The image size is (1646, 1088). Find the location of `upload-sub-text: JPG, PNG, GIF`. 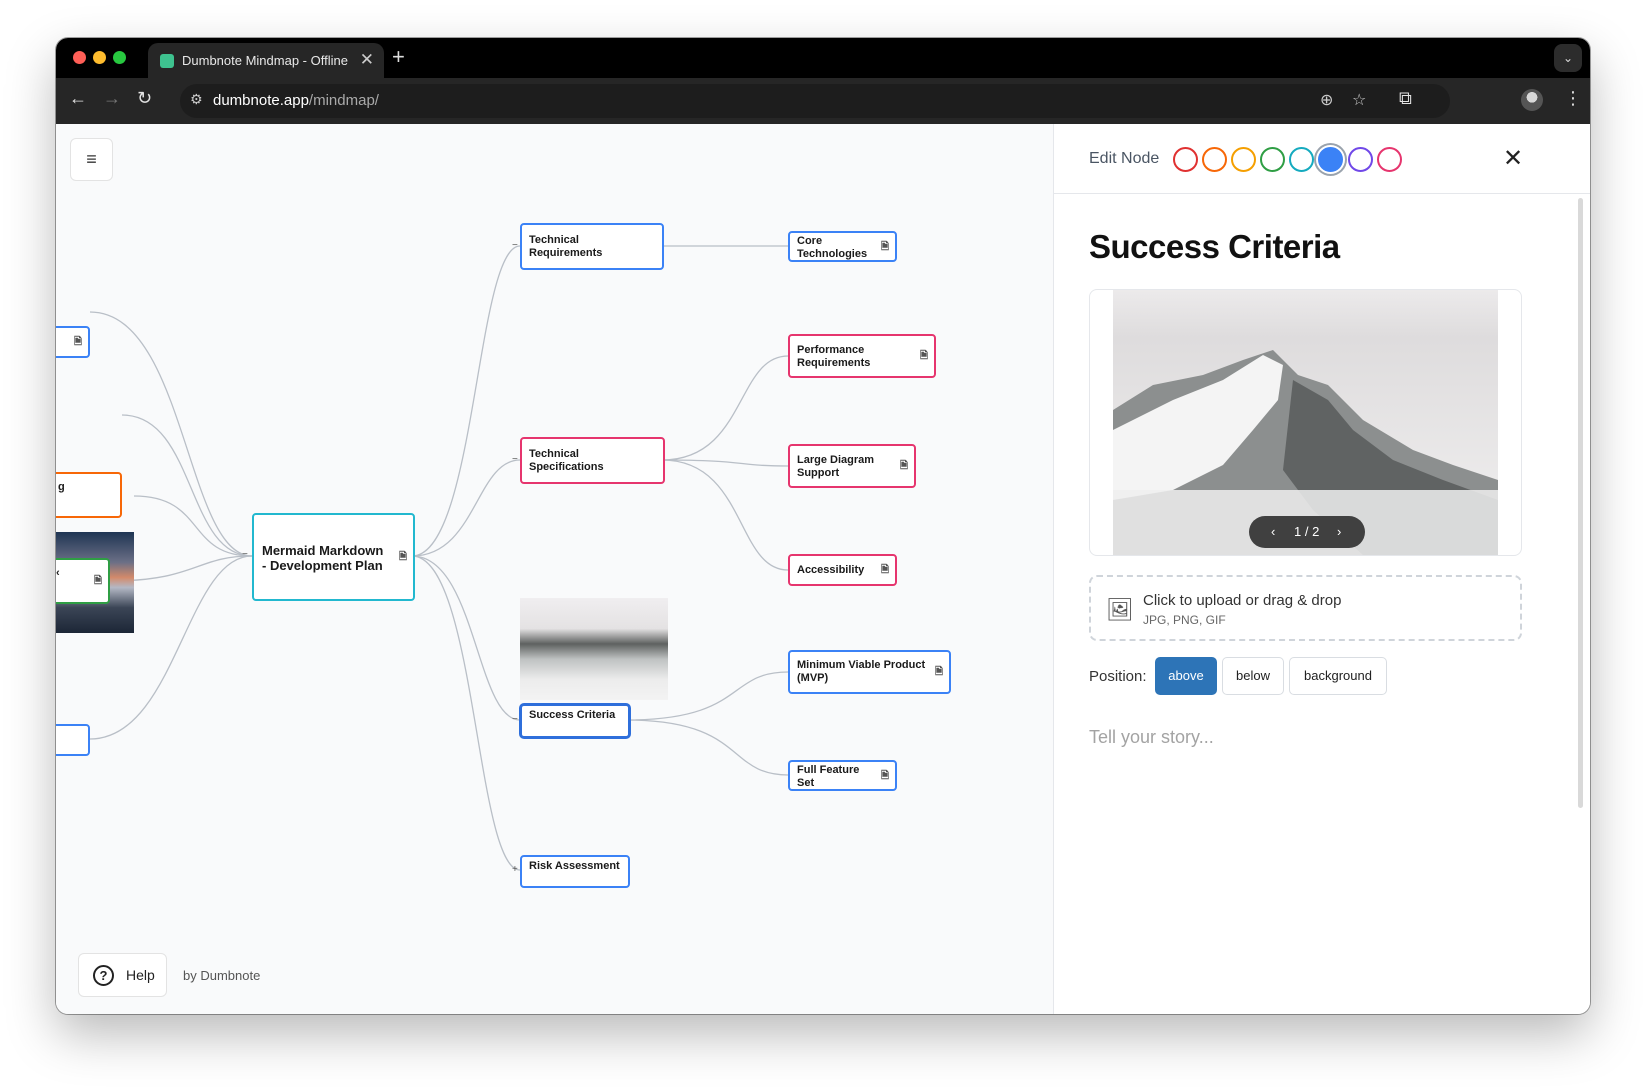

upload-sub-text: JPG, PNG, GIF is located at coordinates (1184, 620).